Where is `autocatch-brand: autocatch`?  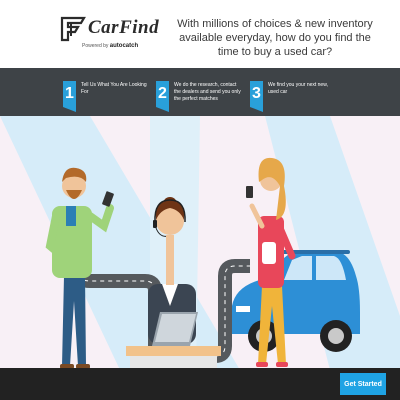 autocatch-brand: autocatch is located at coordinates (124, 46).